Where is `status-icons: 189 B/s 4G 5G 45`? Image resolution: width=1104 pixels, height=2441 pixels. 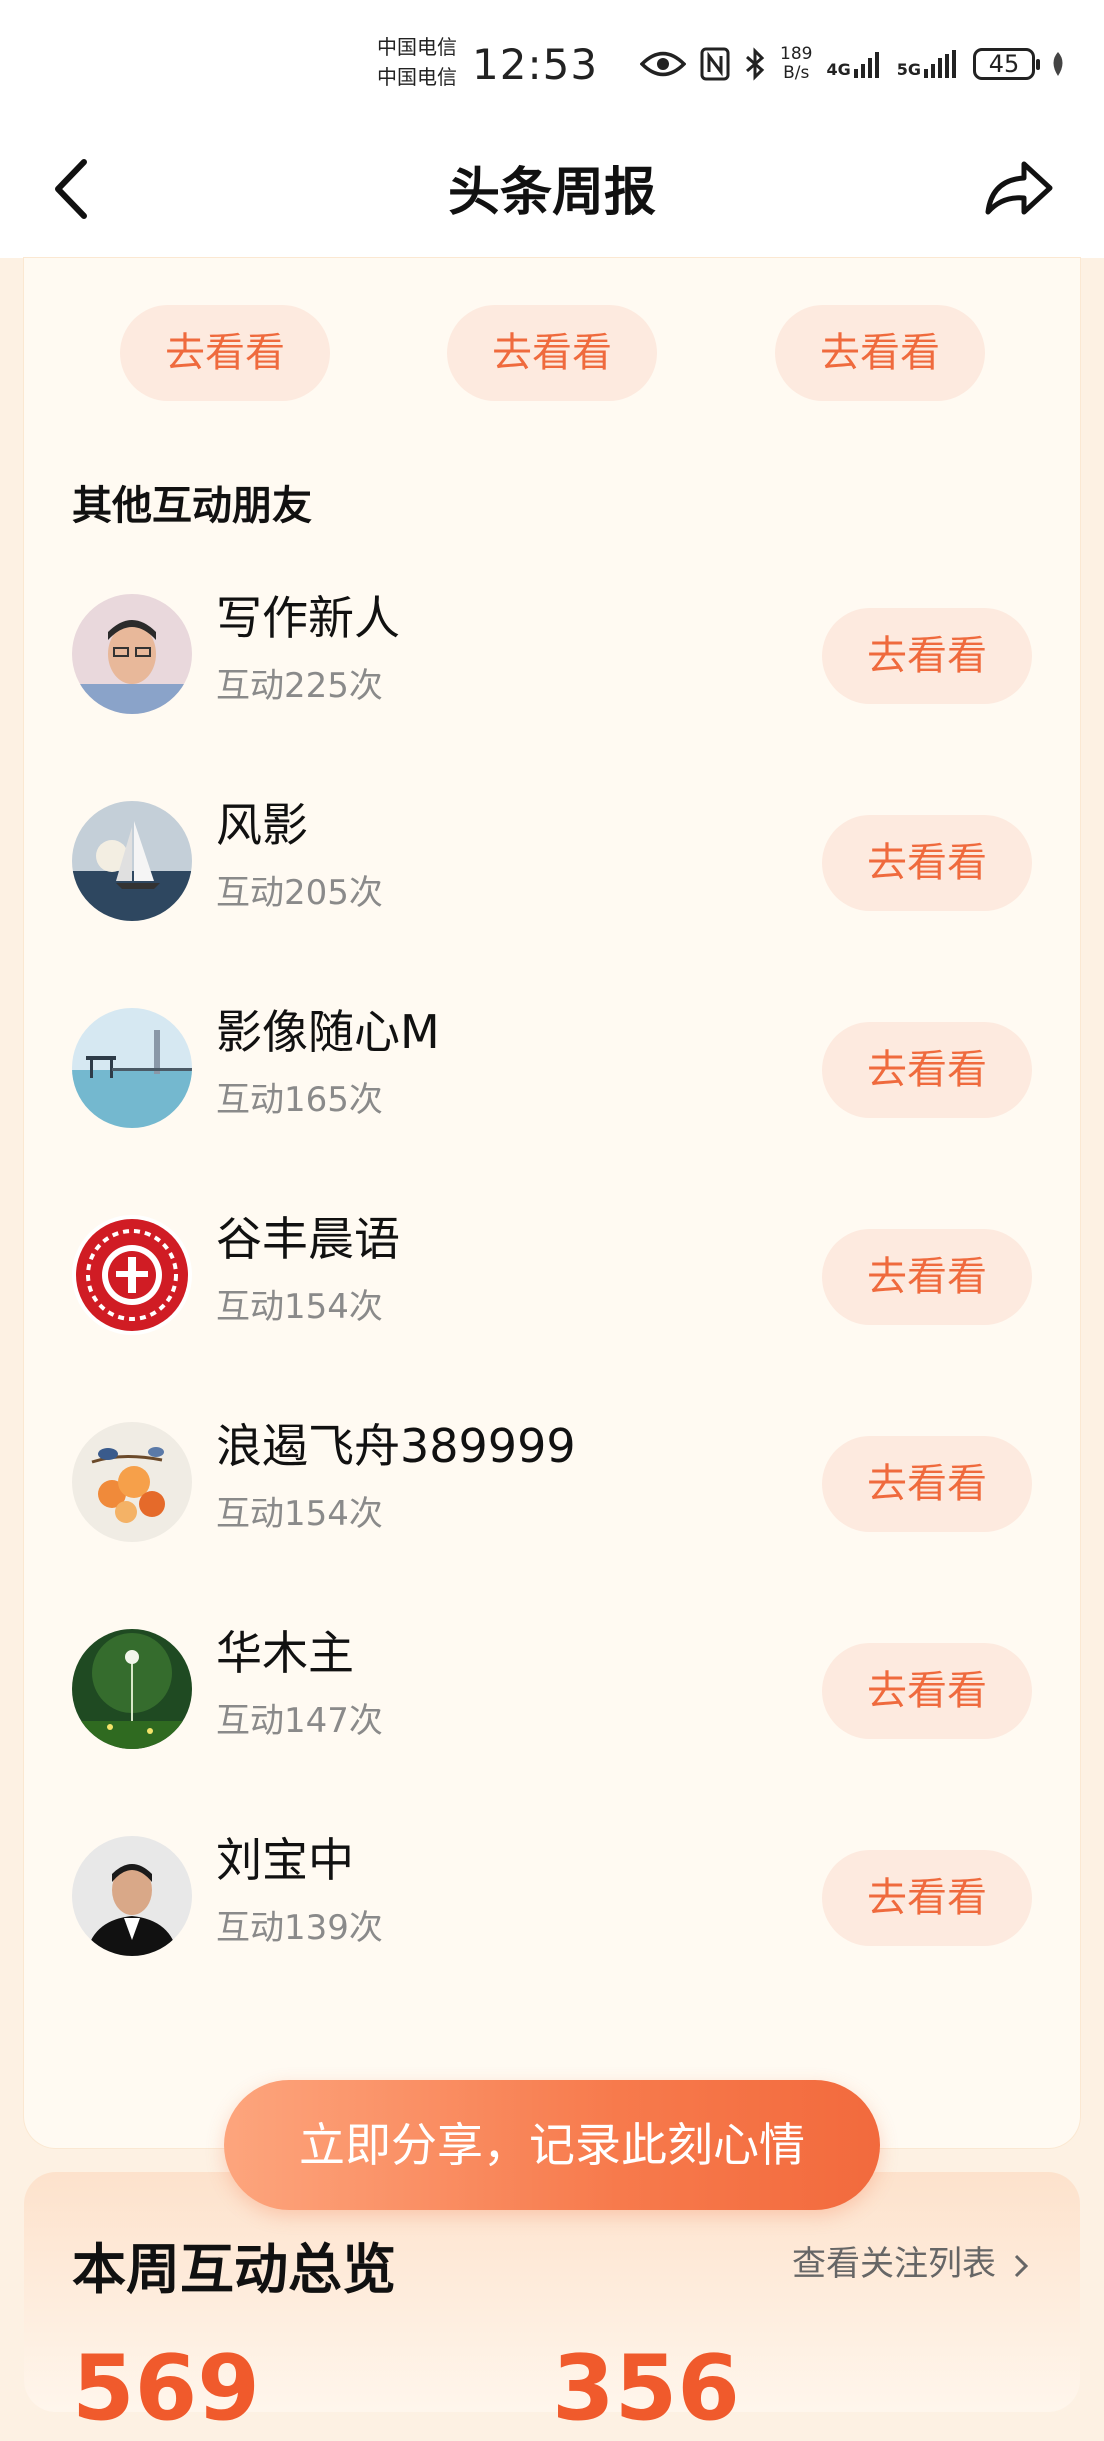 status-icons: 189 B/s 4G 5G 45 is located at coordinates (853, 64).